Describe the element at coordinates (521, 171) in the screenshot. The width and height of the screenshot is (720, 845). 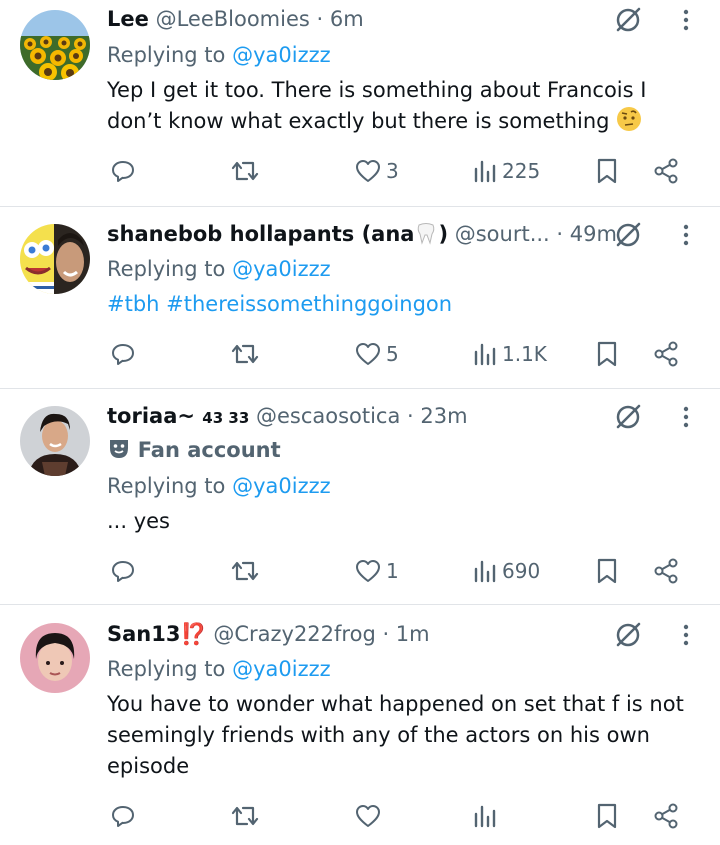
I see `views-count: 225` at that location.